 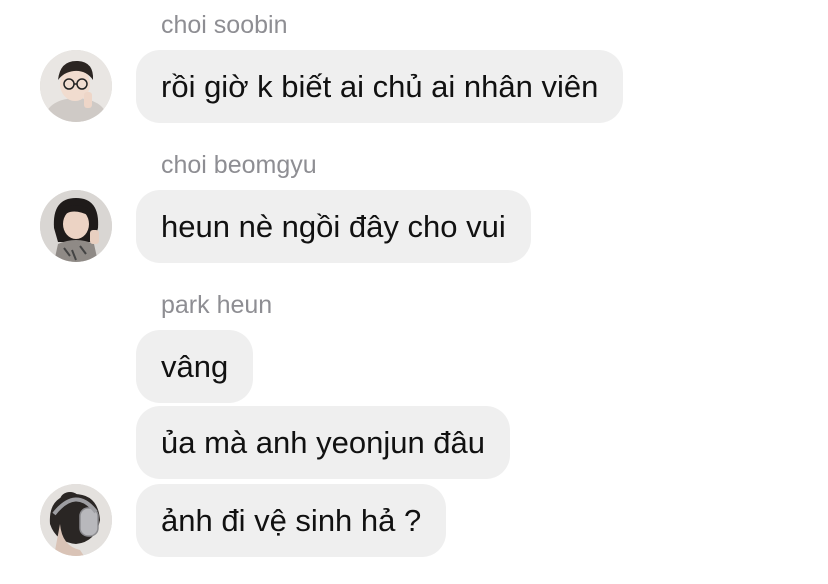 I want to click on avatar-soobin-image, so click(x=76, y=86).